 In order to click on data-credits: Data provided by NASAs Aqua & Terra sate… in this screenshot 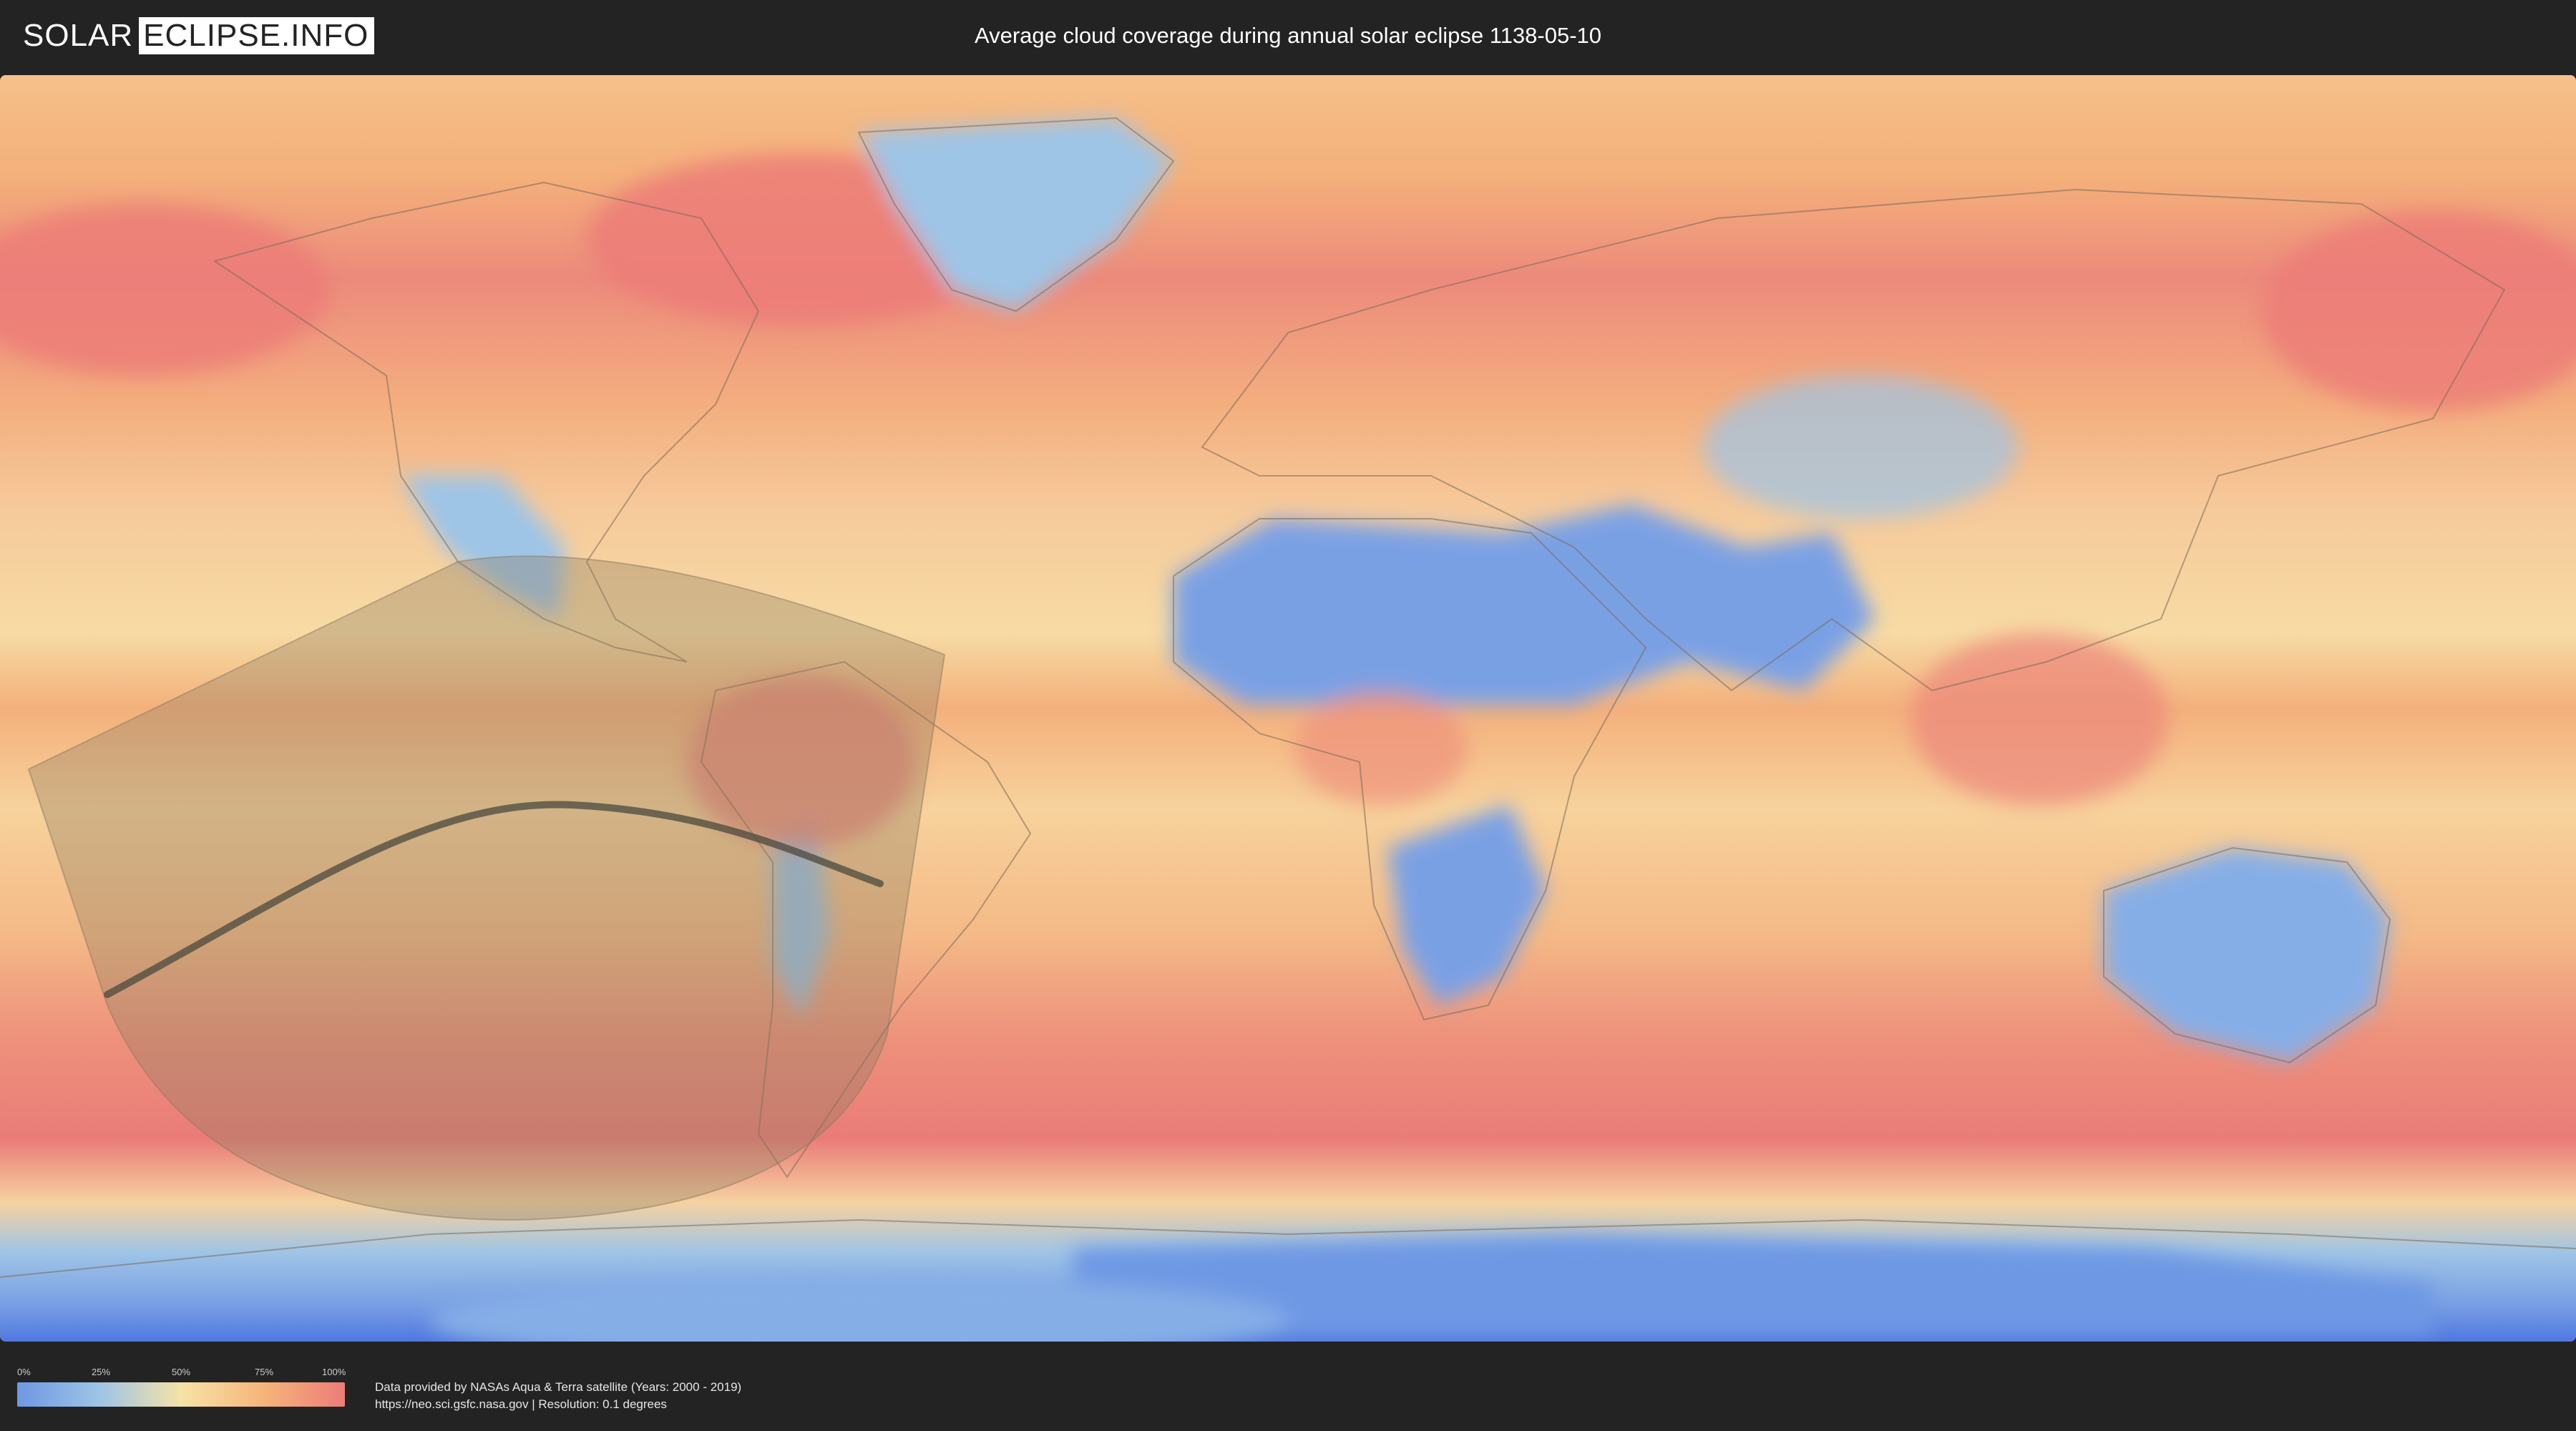, I will do `click(558, 1396)`.